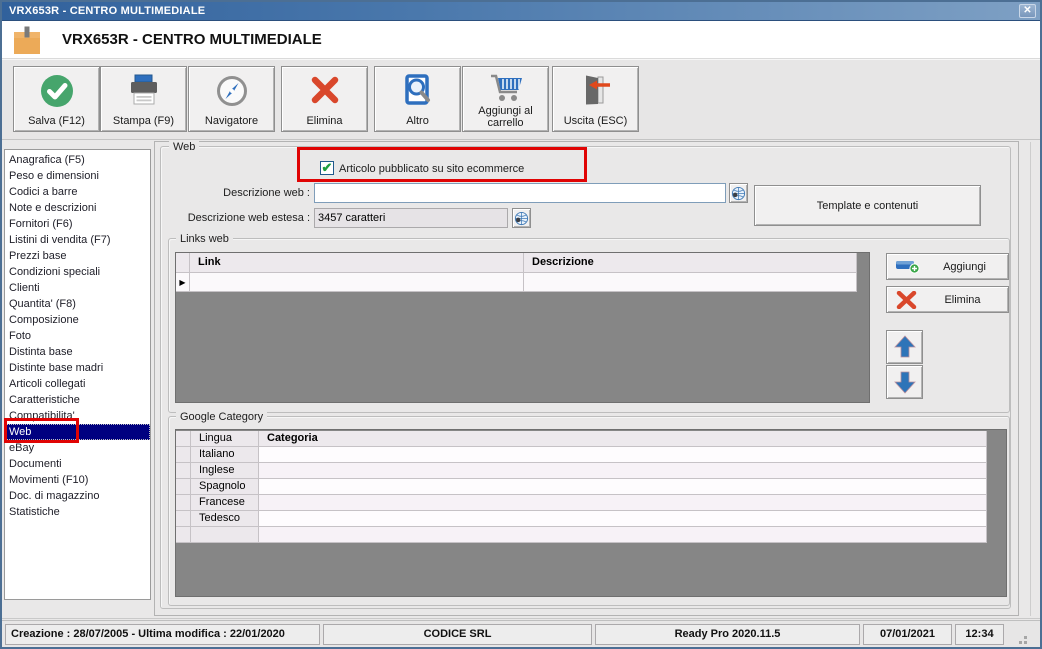  Describe the element at coordinates (225, 439) in the screenshot. I see `gc-column-lingua: Lingua` at that location.